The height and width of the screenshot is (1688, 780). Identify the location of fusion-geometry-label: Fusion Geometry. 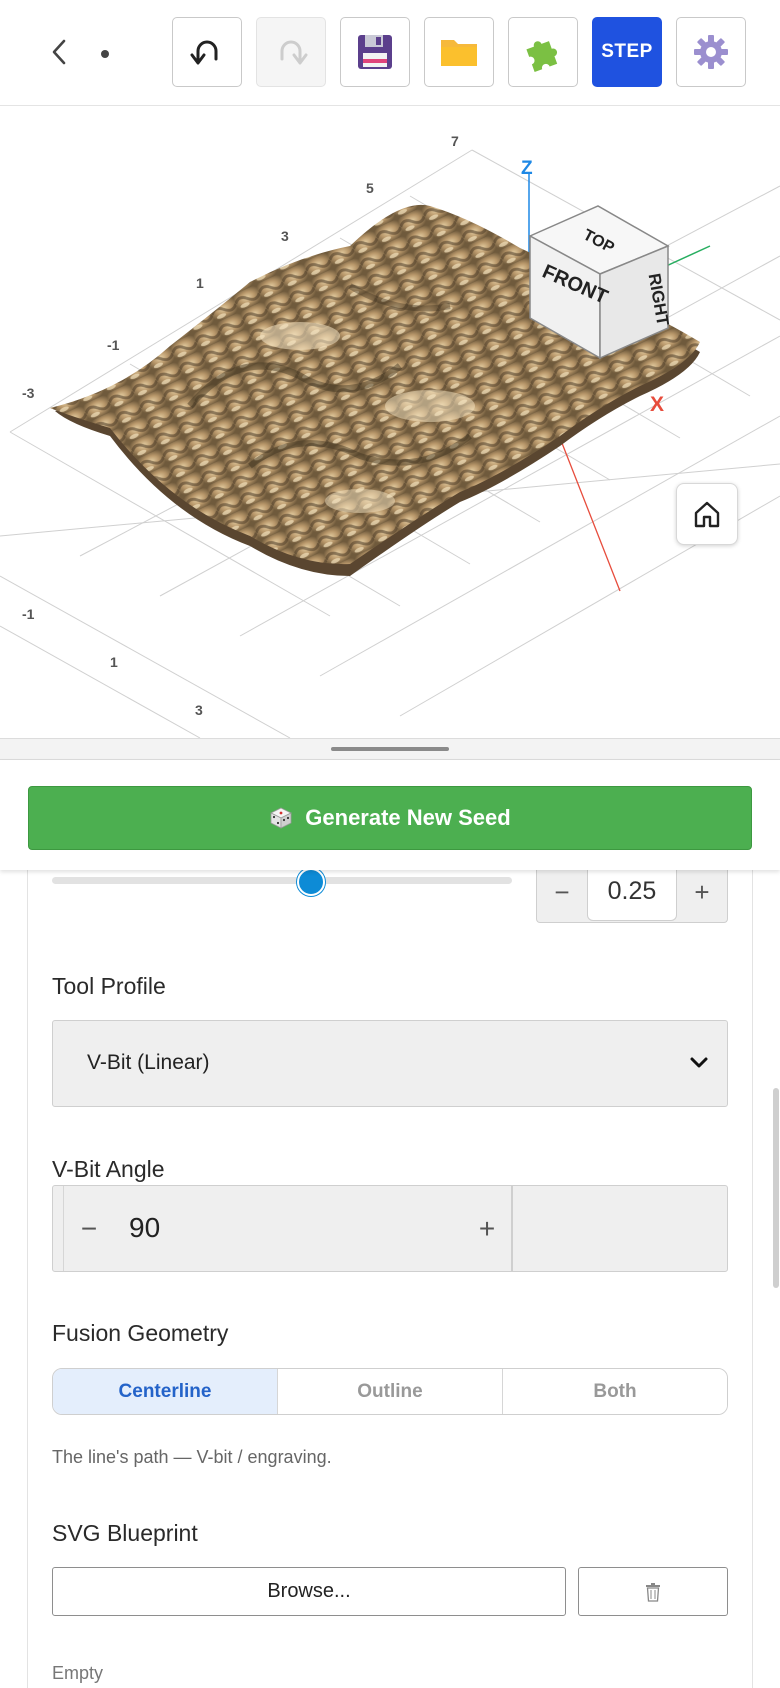
(140, 1333).